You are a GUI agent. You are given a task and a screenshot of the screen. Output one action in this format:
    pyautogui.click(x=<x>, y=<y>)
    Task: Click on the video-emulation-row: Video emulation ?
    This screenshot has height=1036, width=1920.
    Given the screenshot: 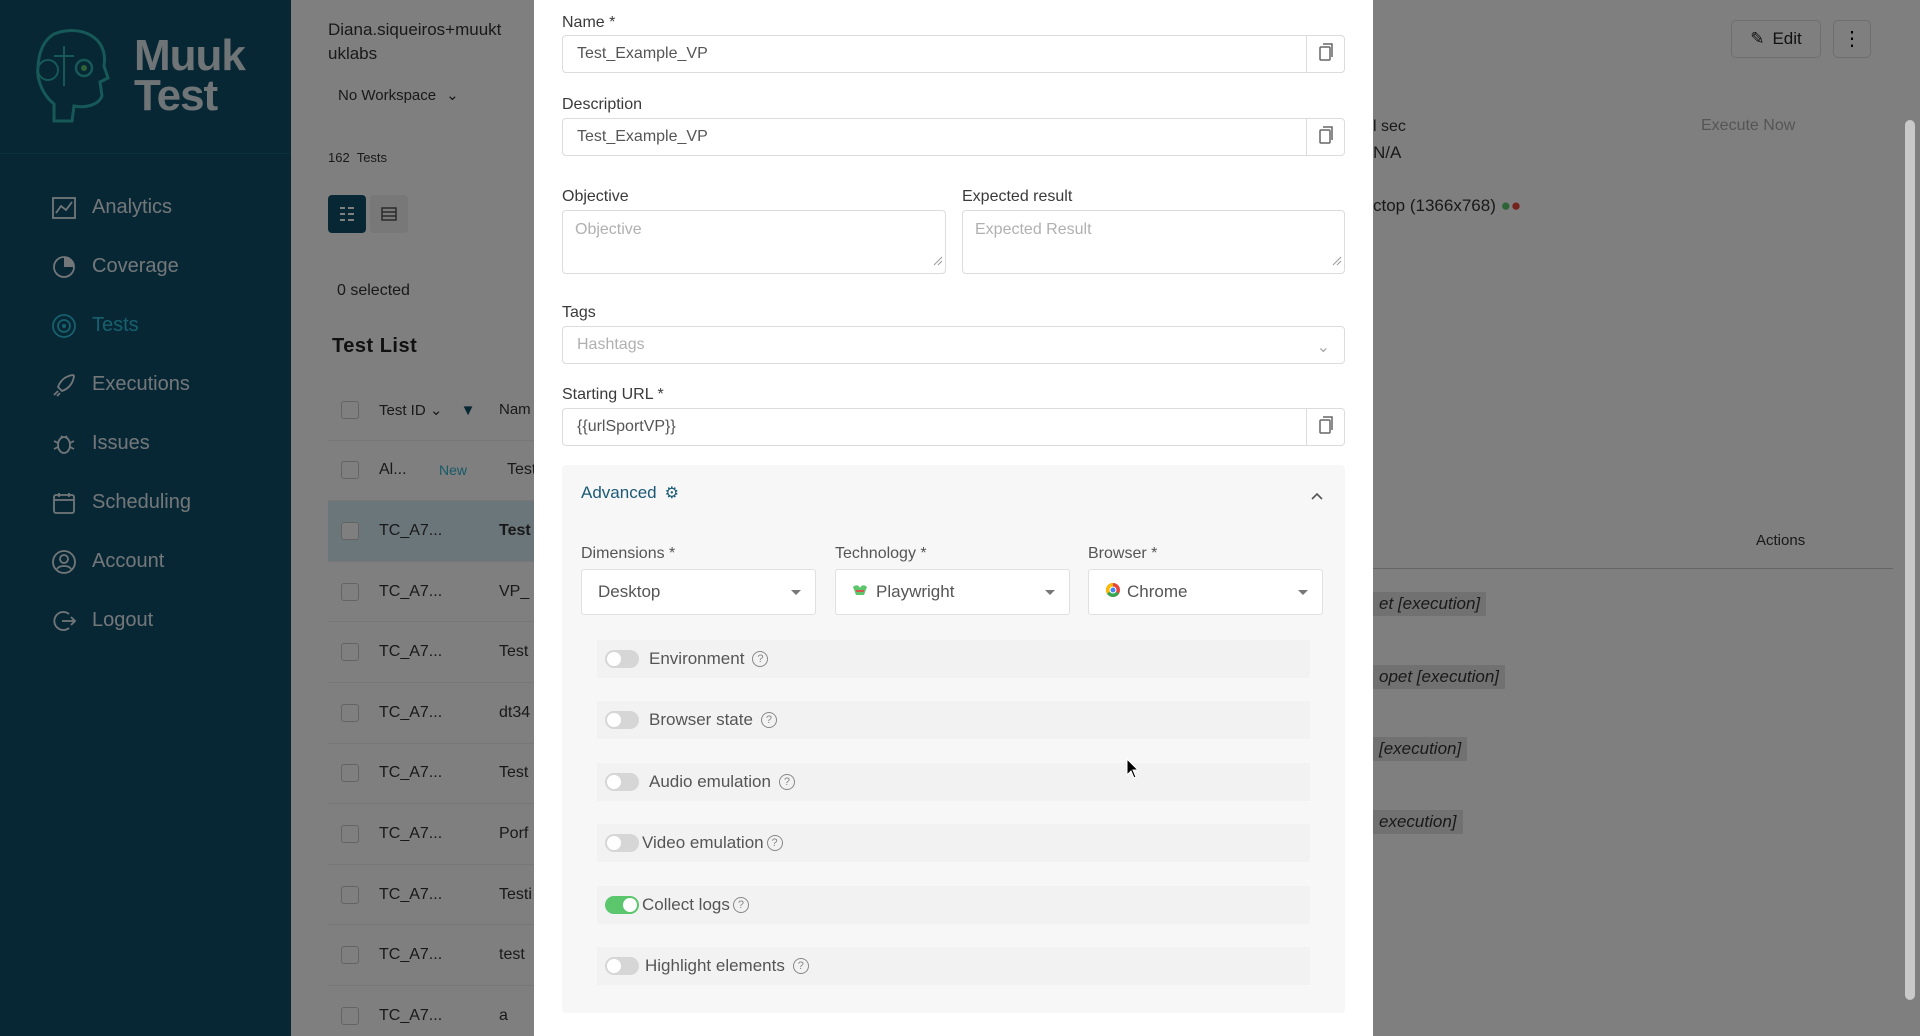 What is the action you would take?
    pyautogui.click(x=953, y=843)
    